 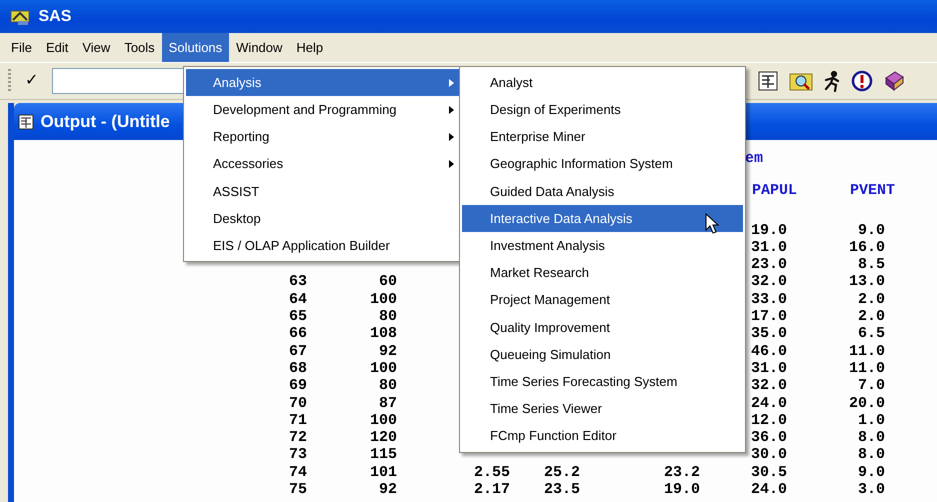 What do you see at coordinates (712, 224) in the screenshot?
I see `cursor-icon` at bounding box center [712, 224].